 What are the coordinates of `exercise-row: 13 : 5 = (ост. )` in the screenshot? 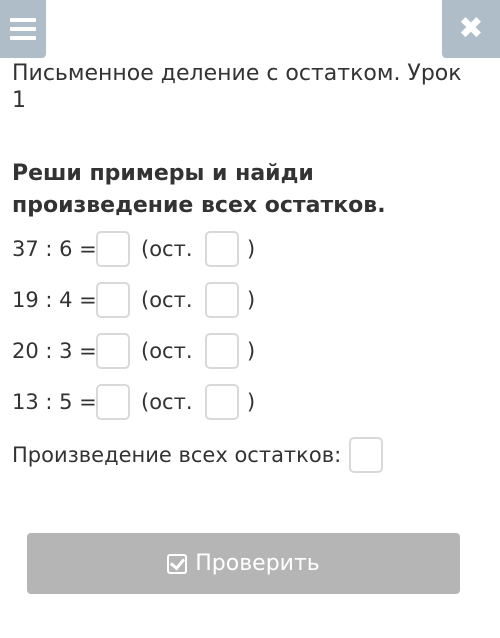 It's located at (133, 402).